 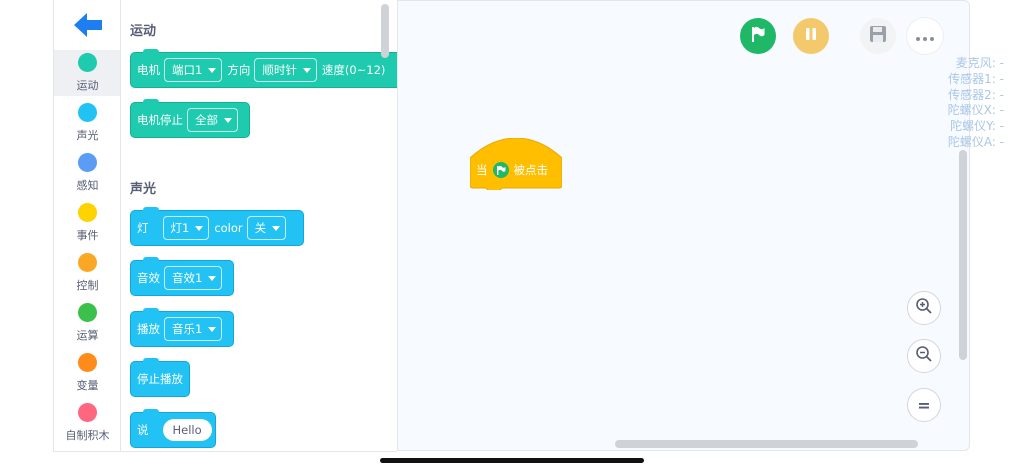 What do you see at coordinates (206, 120) in the screenshot?
I see `motor-stop-value: 全部` at bounding box center [206, 120].